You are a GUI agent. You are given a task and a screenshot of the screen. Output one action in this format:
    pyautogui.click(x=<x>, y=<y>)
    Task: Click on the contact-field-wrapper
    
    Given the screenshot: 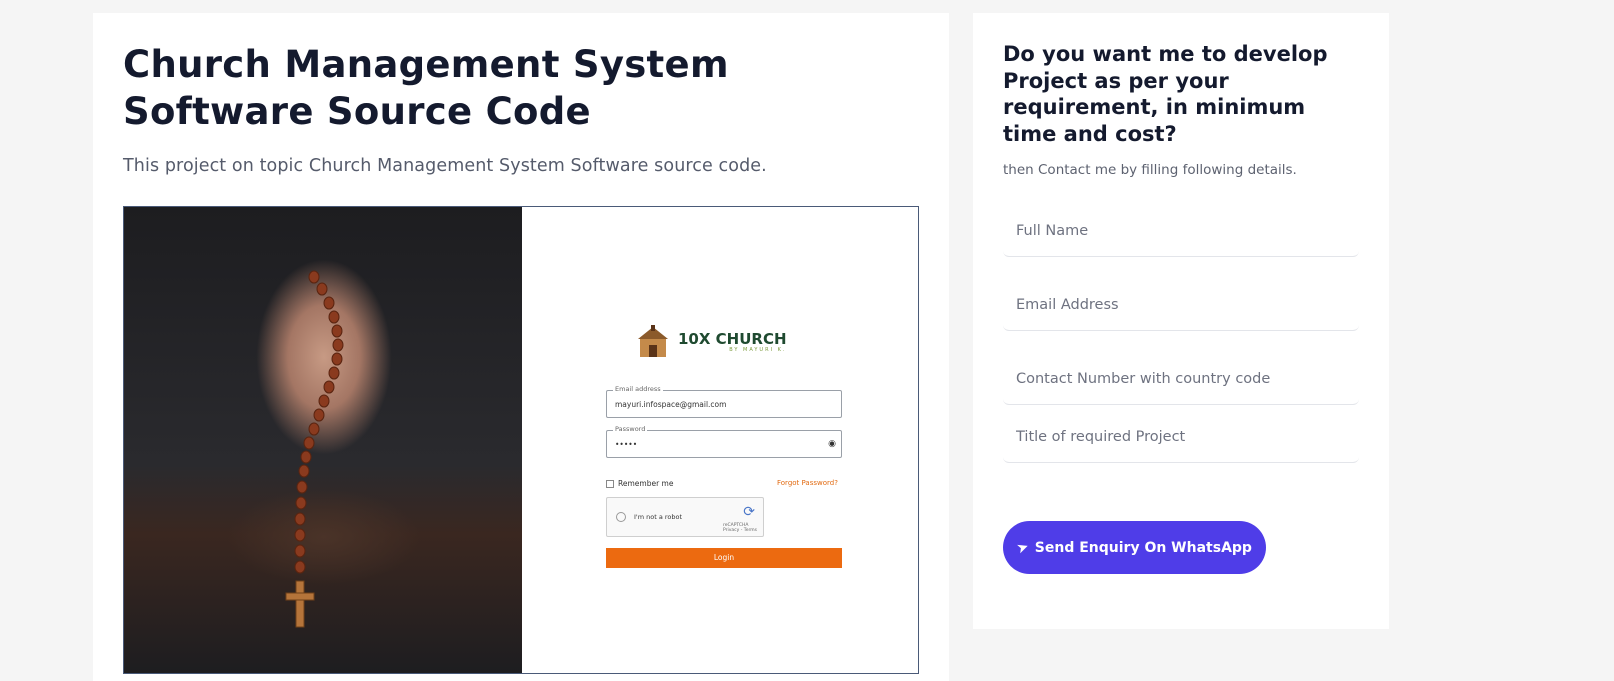 What is the action you would take?
    pyautogui.click(x=1181, y=379)
    